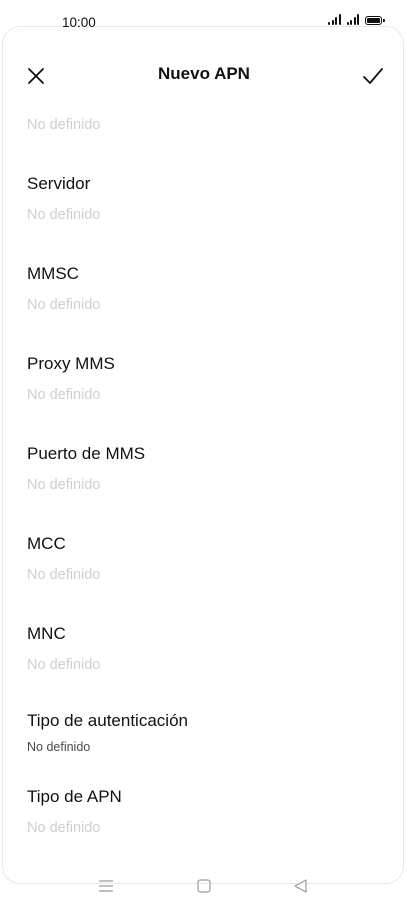  Describe the element at coordinates (207, 469) in the screenshot. I see `field-puerto-mms: Puerto de MMS No definido` at that location.